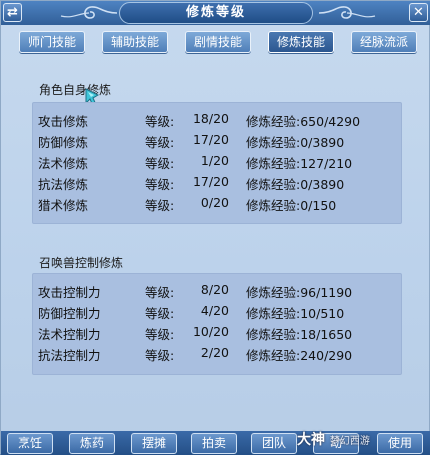 This screenshot has width=430, height=455. What do you see at coordinates (311, 440) in the screenshot?
I see `watermark-main: 大神` at bounding box center [311, 440].